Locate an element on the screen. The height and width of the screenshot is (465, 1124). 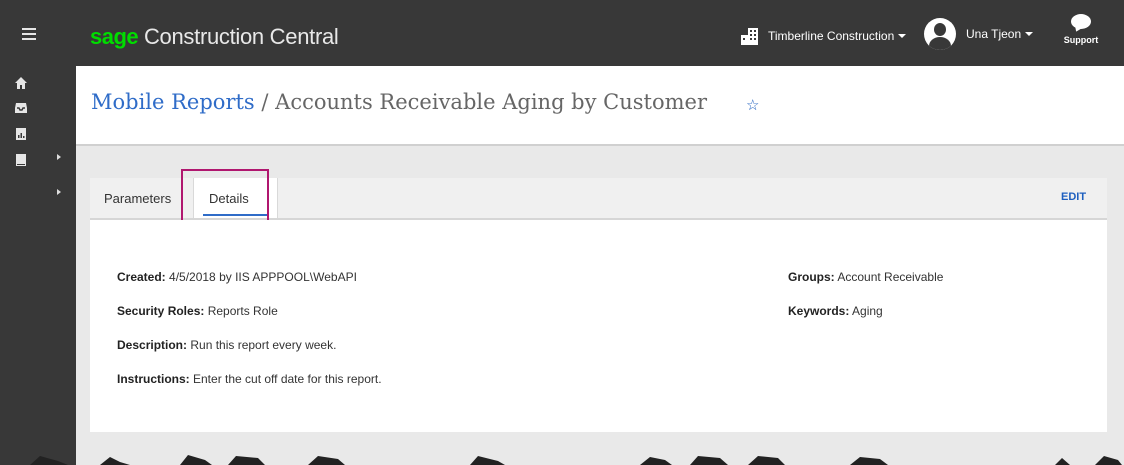
torn-edge-decoration is located at coordinates (576, 460).